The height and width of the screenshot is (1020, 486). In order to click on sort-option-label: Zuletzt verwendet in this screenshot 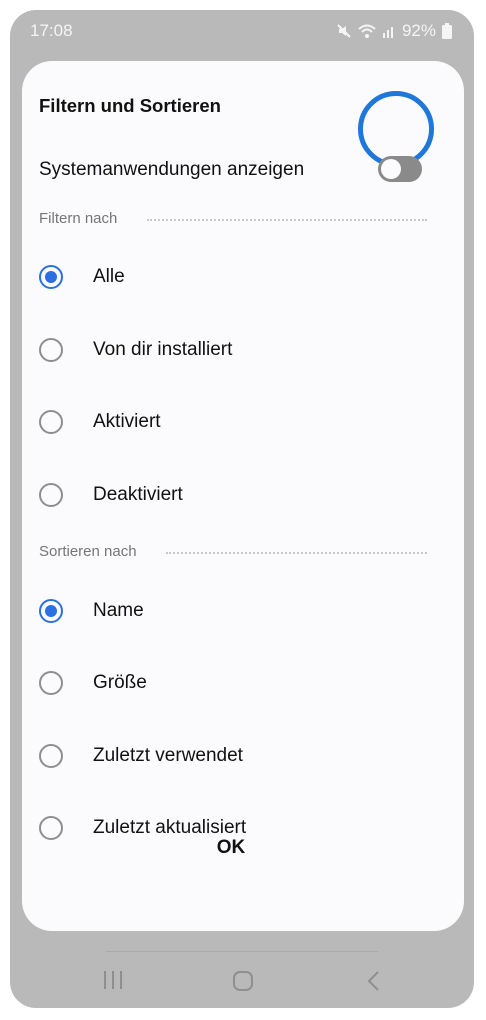, I will do `click(168, 755)`.